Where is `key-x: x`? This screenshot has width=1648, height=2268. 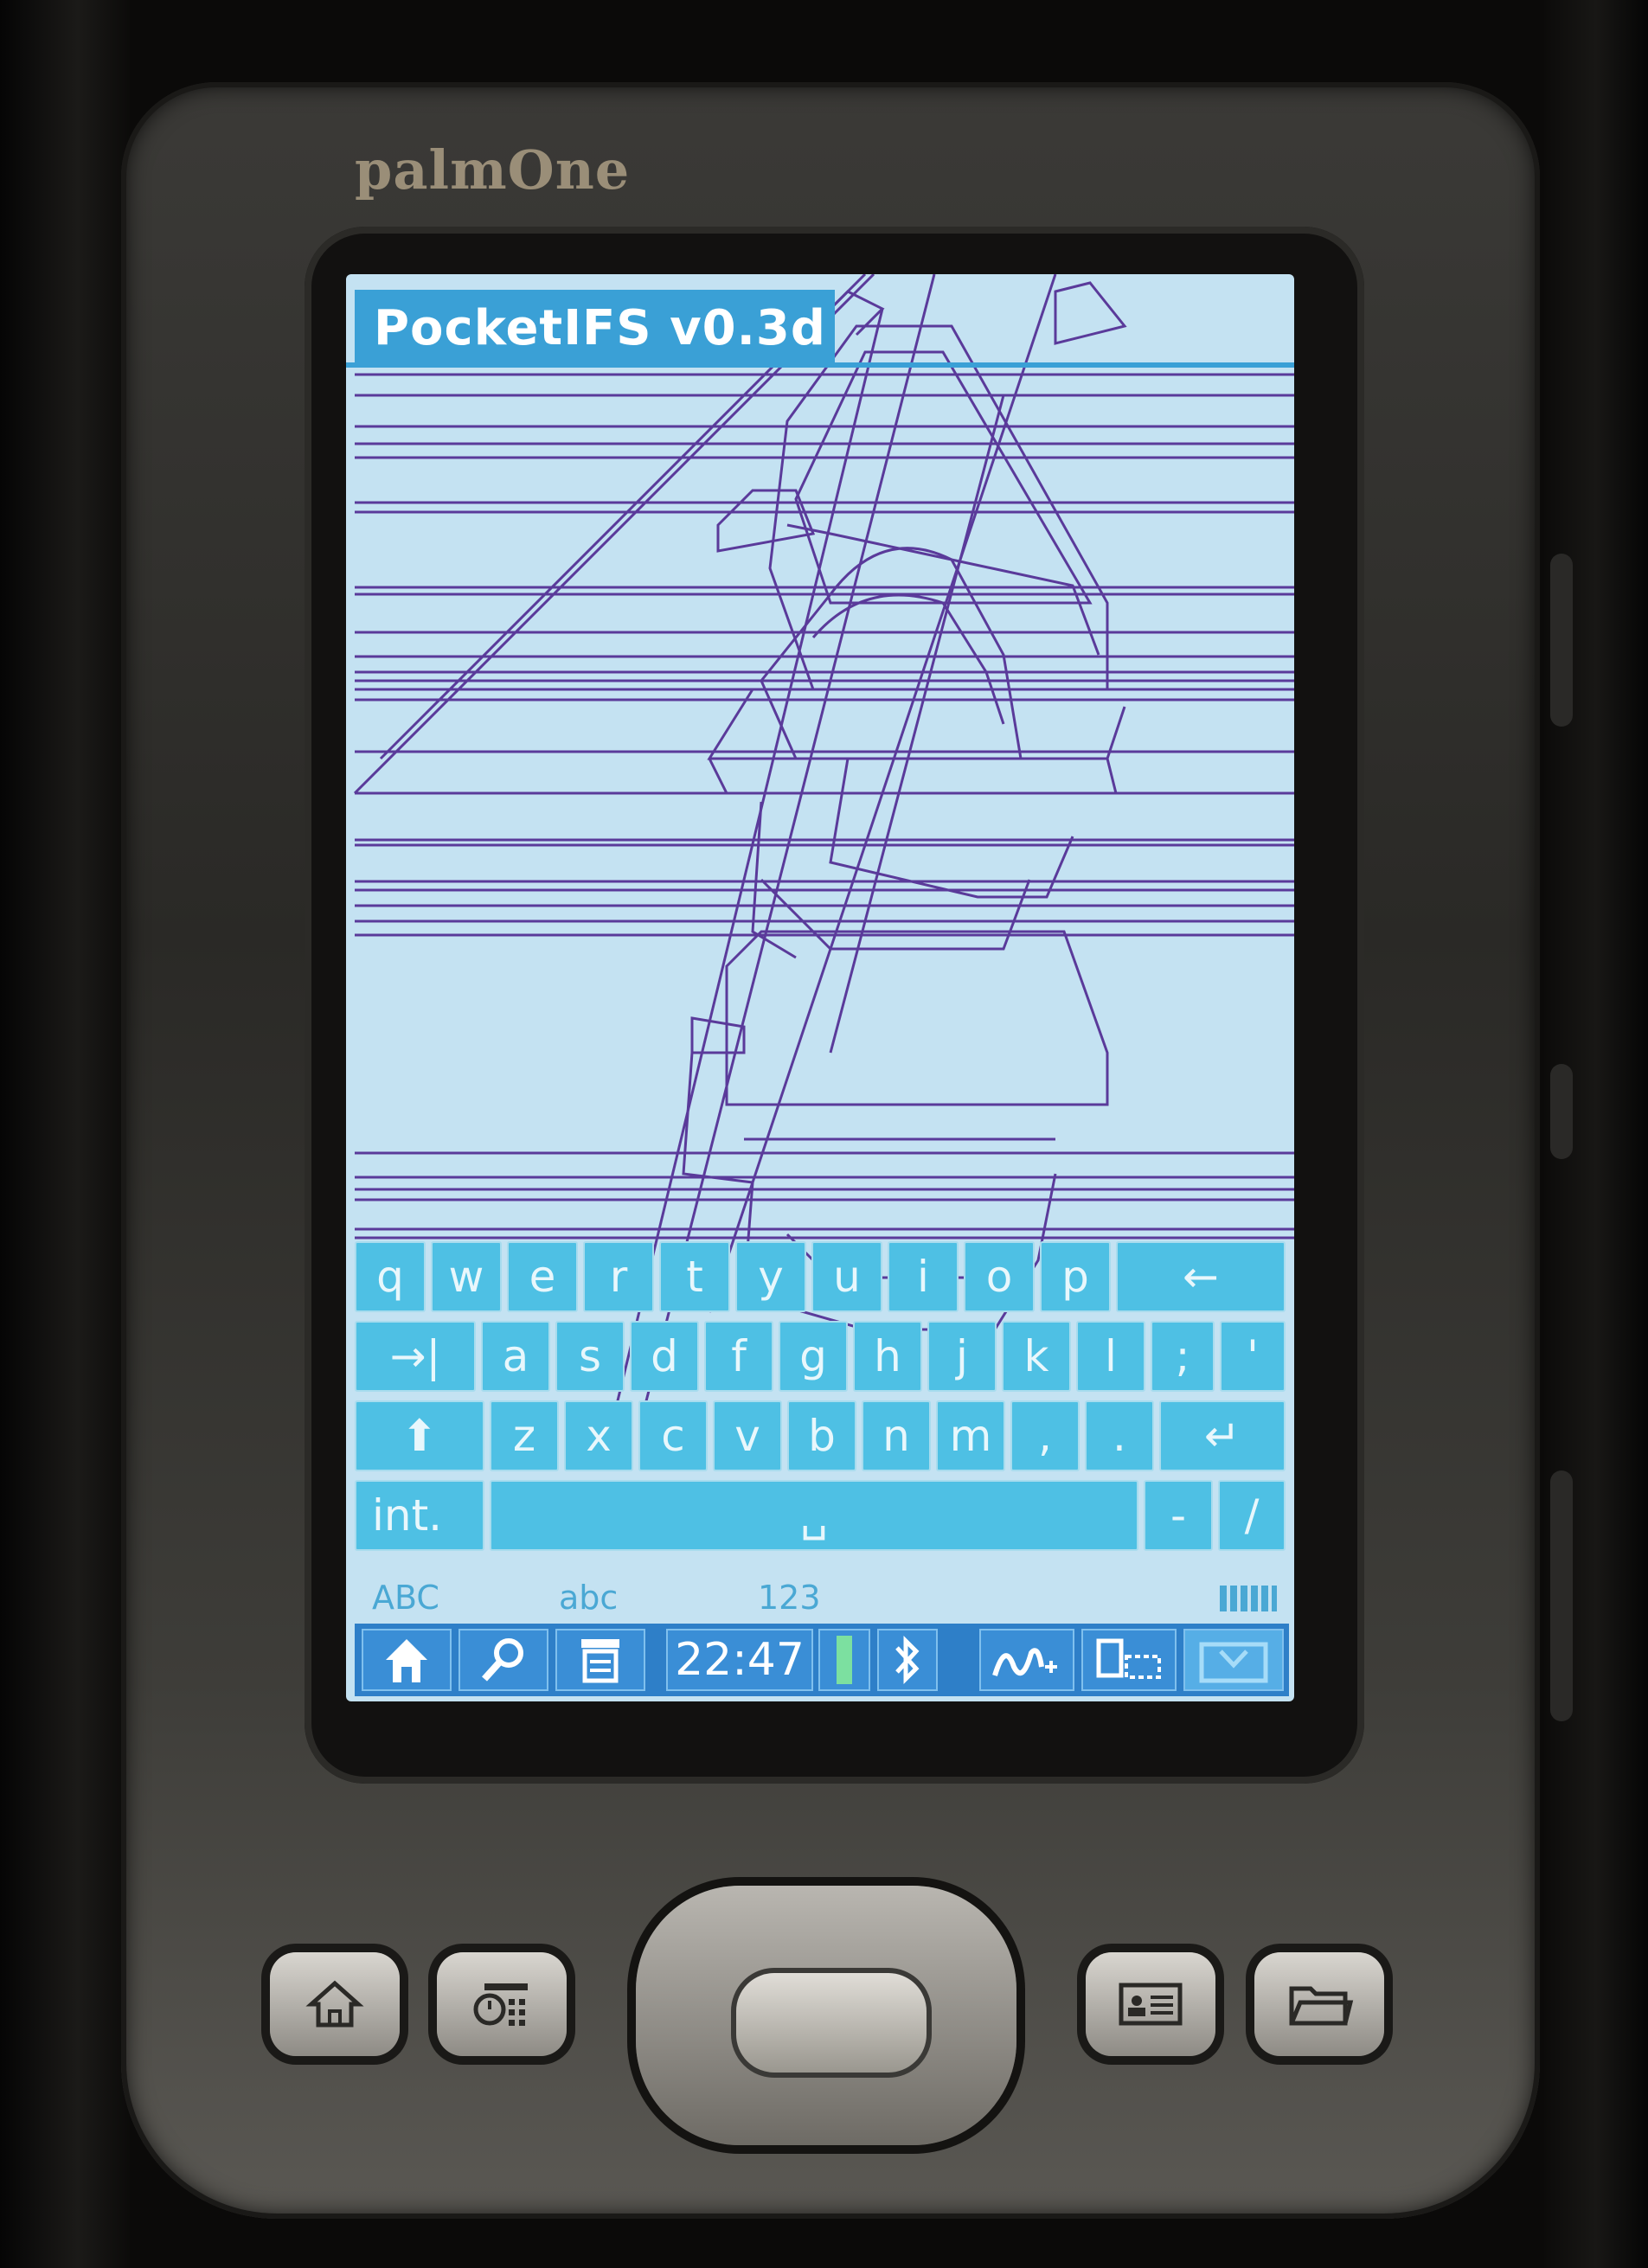 key-x: x is located at coordinates (598, 1435).